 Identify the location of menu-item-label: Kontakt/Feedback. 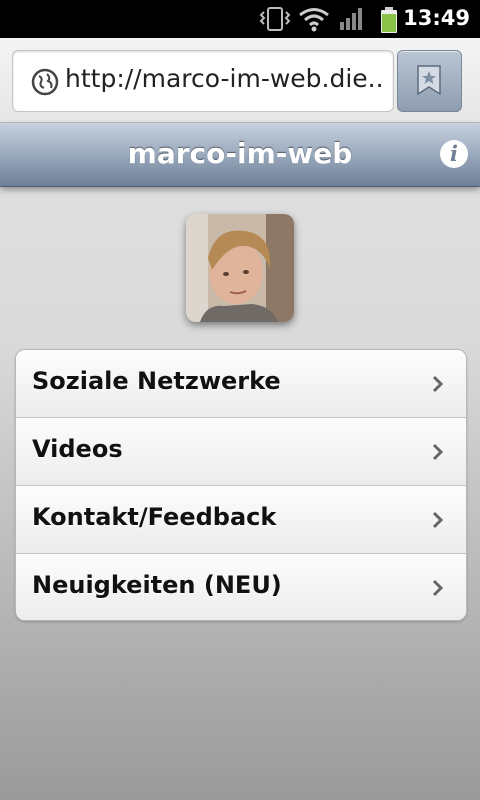
(154, 517).